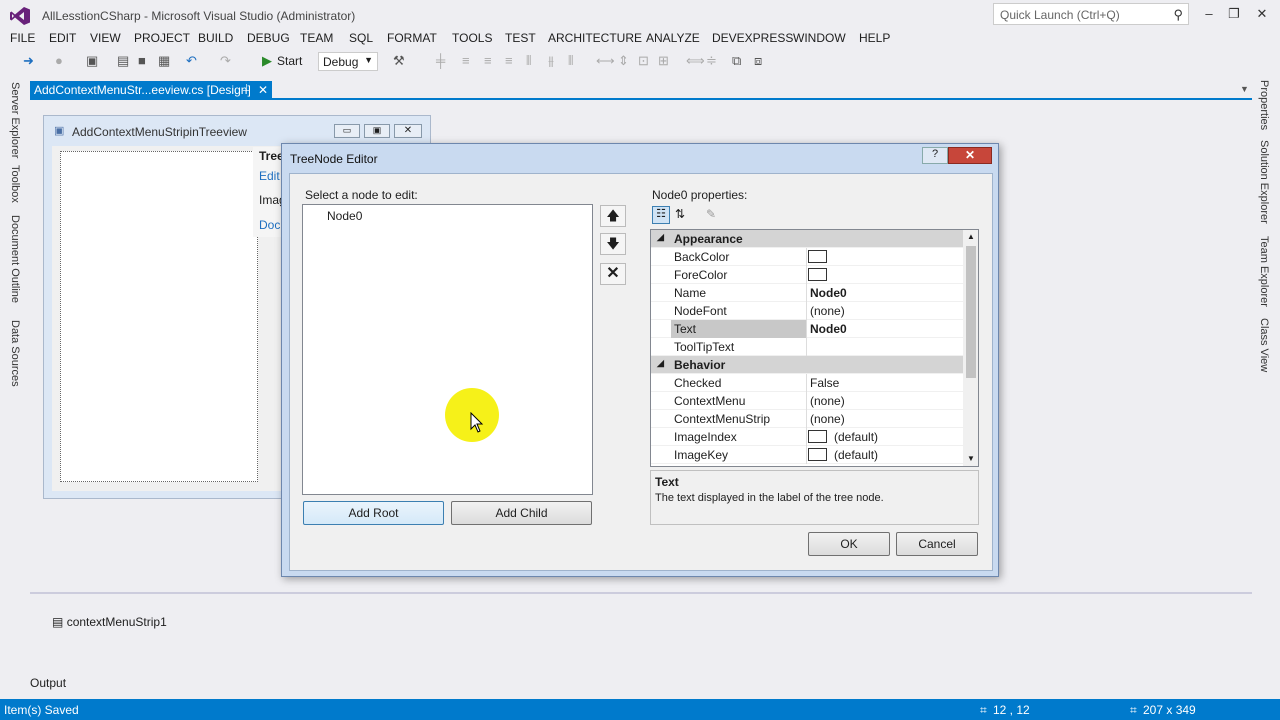 Image resolution: width=1280 pixels, height=720 pixels. What do you see at coordinates (62, 38) in the screenshot?
I see `menu-edit: EDIT` at bounding box center [62, 38].